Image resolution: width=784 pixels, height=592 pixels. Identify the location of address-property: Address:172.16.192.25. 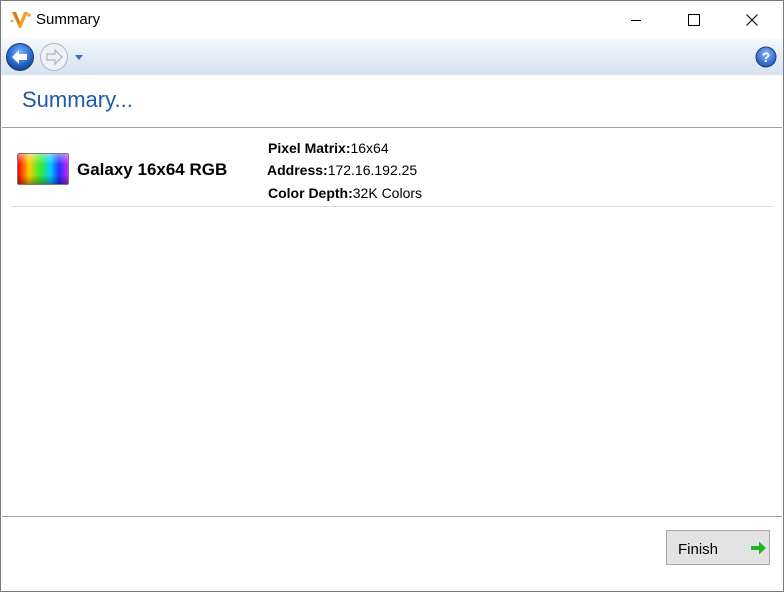
(342, 170).